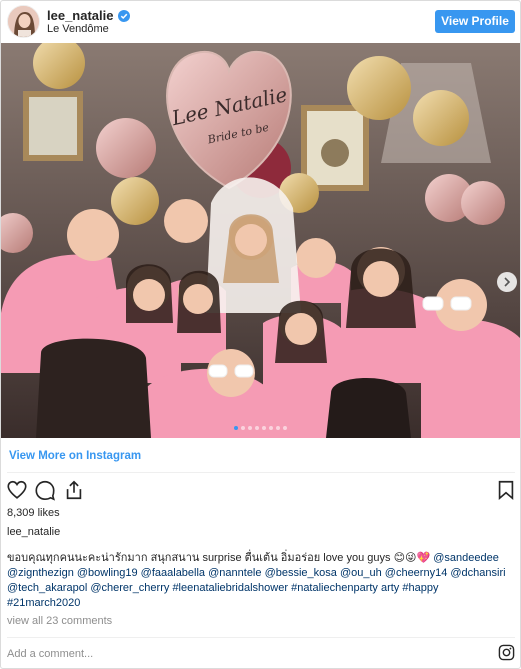 The image size is (521, 669). Describe the element at coordinates (78, 29) in the screenshot. I see `location-link: Le Vendôme` at that location.